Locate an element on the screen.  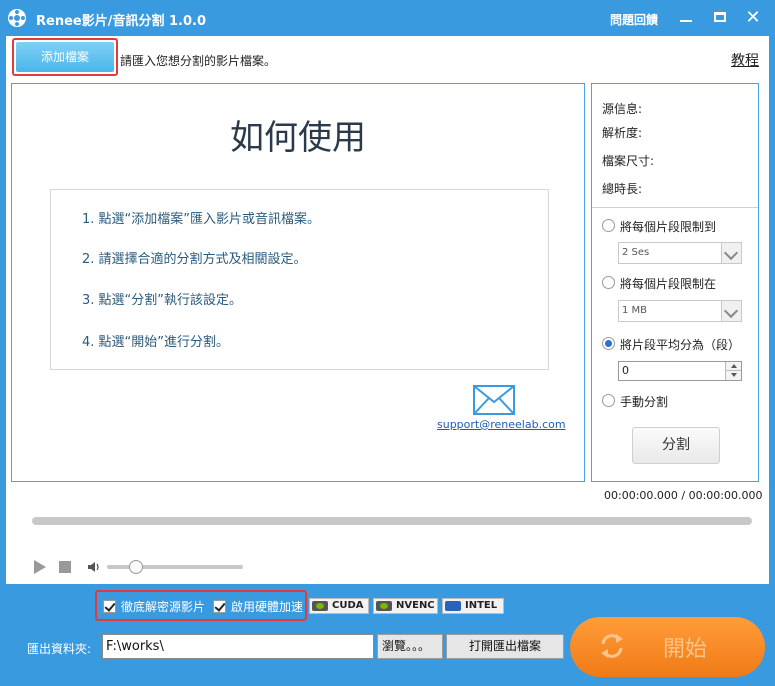
duration-label: 總時長: is located at coordinates (622, 189).